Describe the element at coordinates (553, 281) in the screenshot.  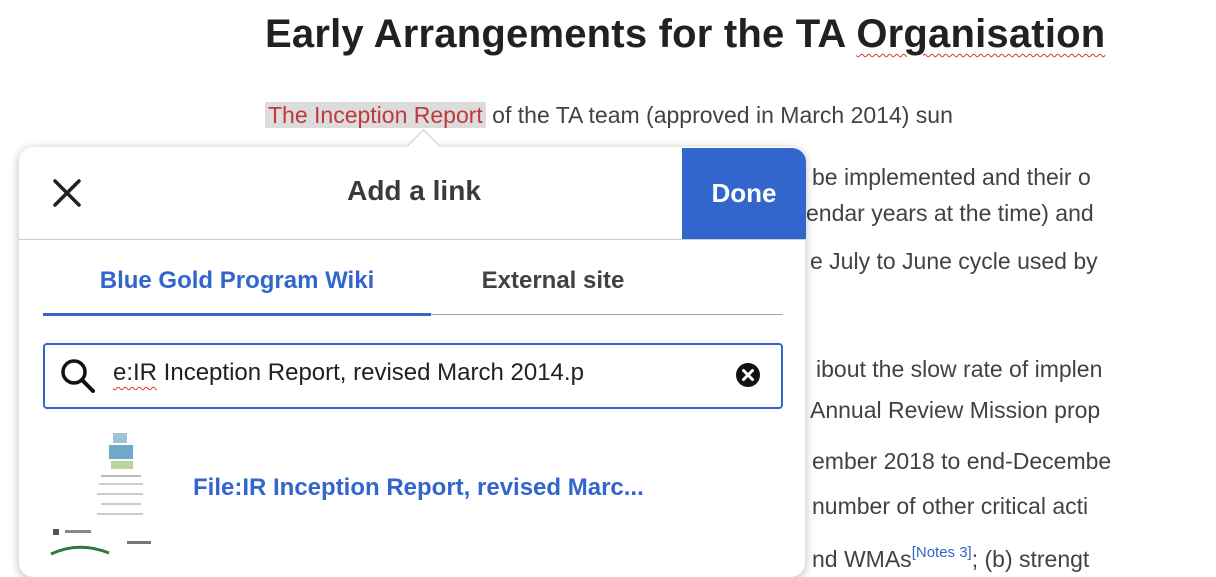
I see `tab-external-site: External site` at that location.